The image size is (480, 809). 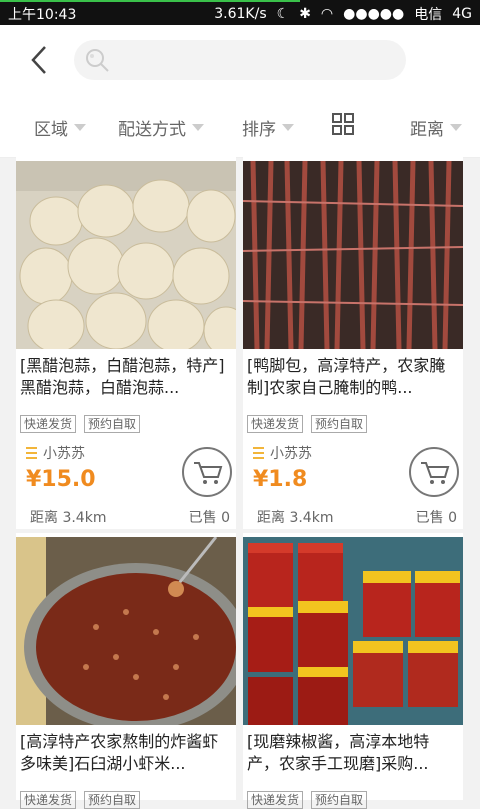 I want to click on back-button, so click(x=40, y=60).